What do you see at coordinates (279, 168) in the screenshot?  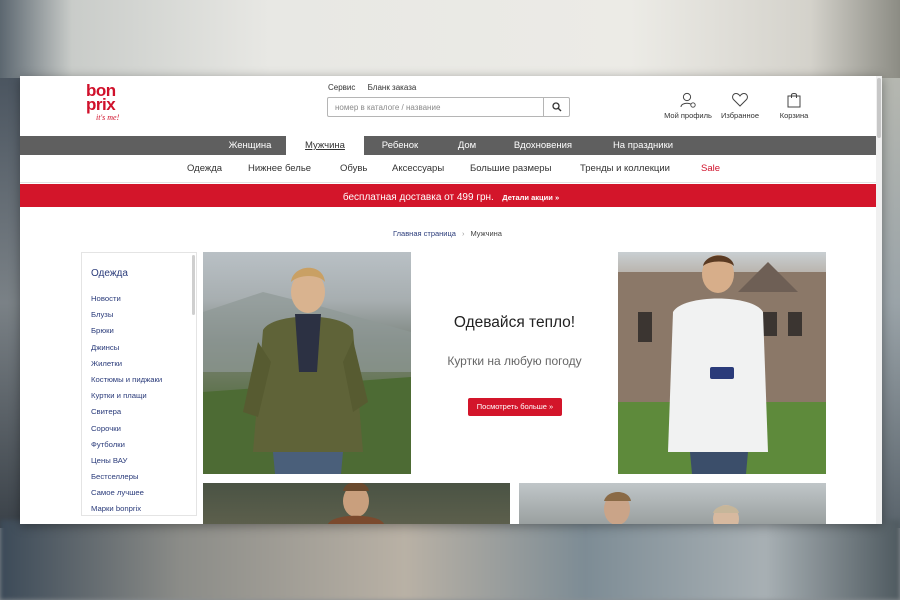 I see `subnav-underwear: Нижнее белье` at bounding box center [279, 168].